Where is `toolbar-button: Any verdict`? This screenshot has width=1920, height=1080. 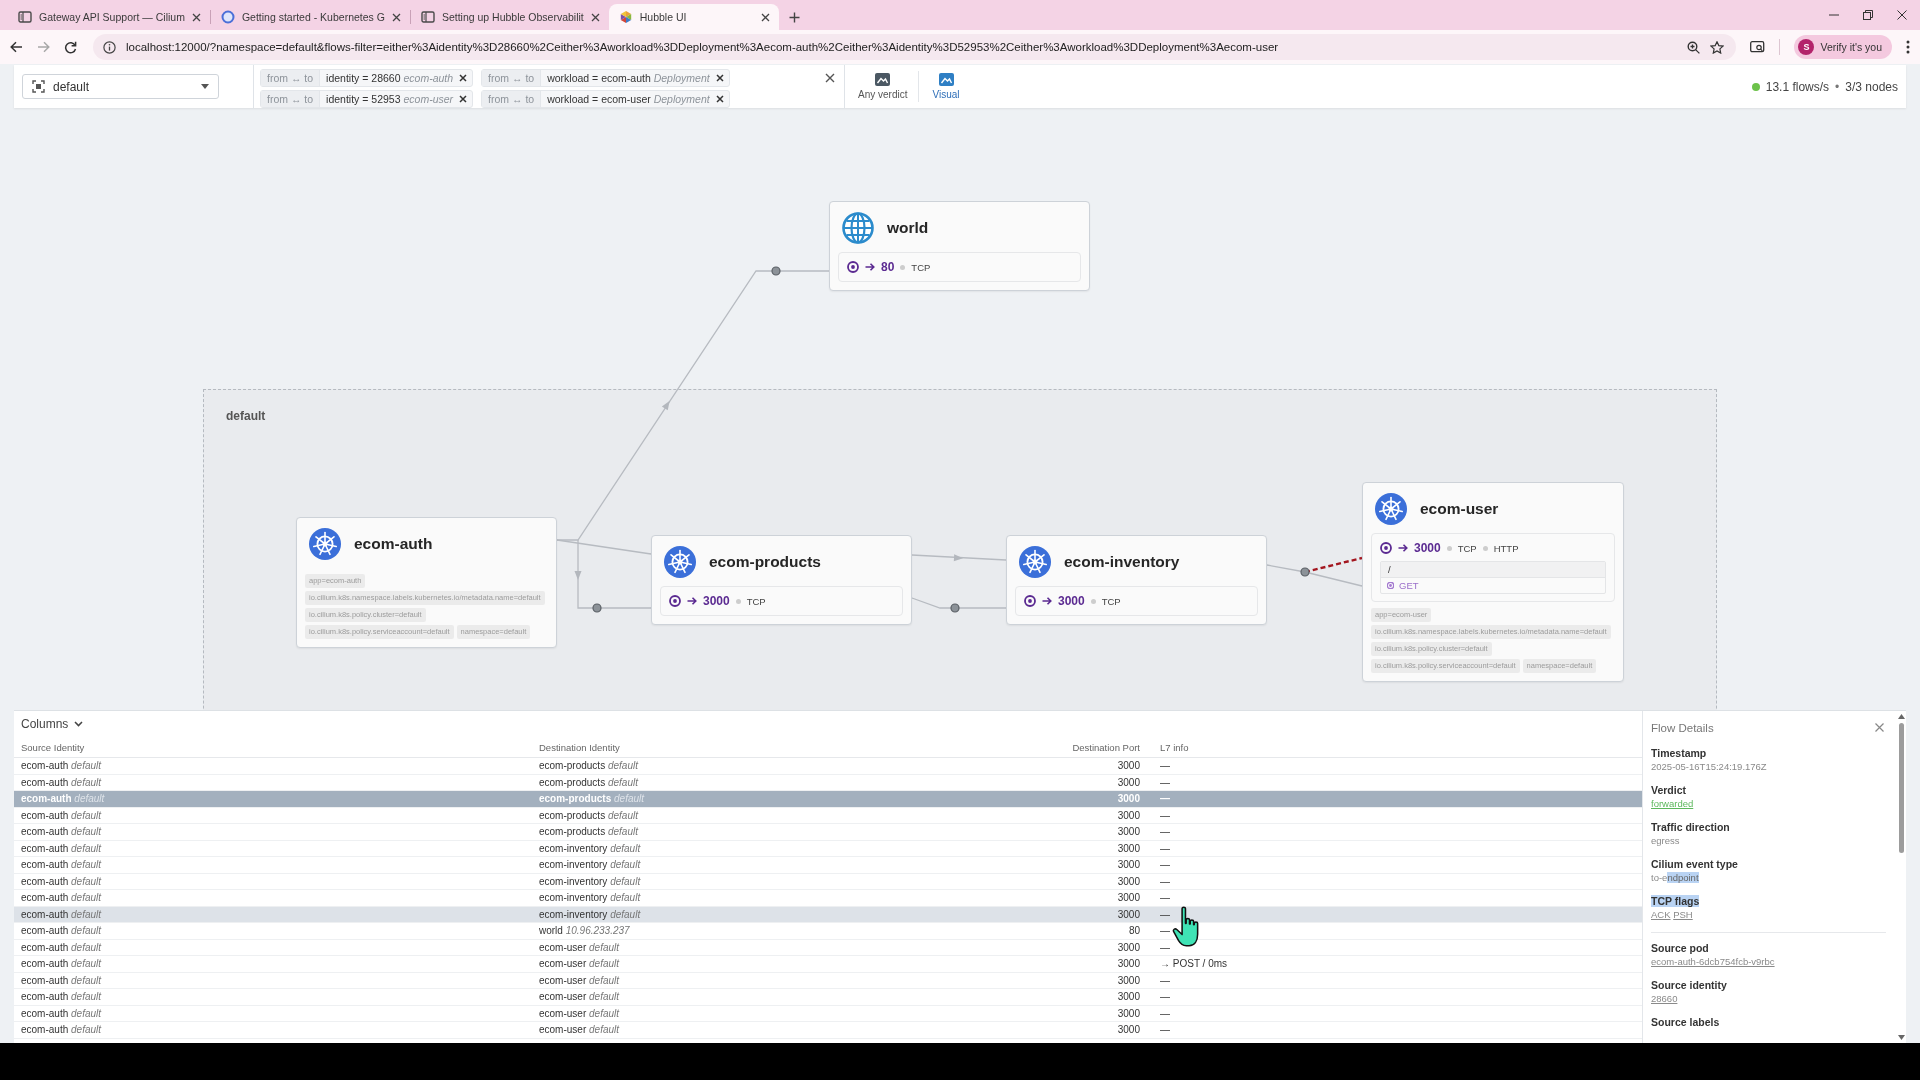 toolbar-button: Any verdict is located at coordinates (883, 86).